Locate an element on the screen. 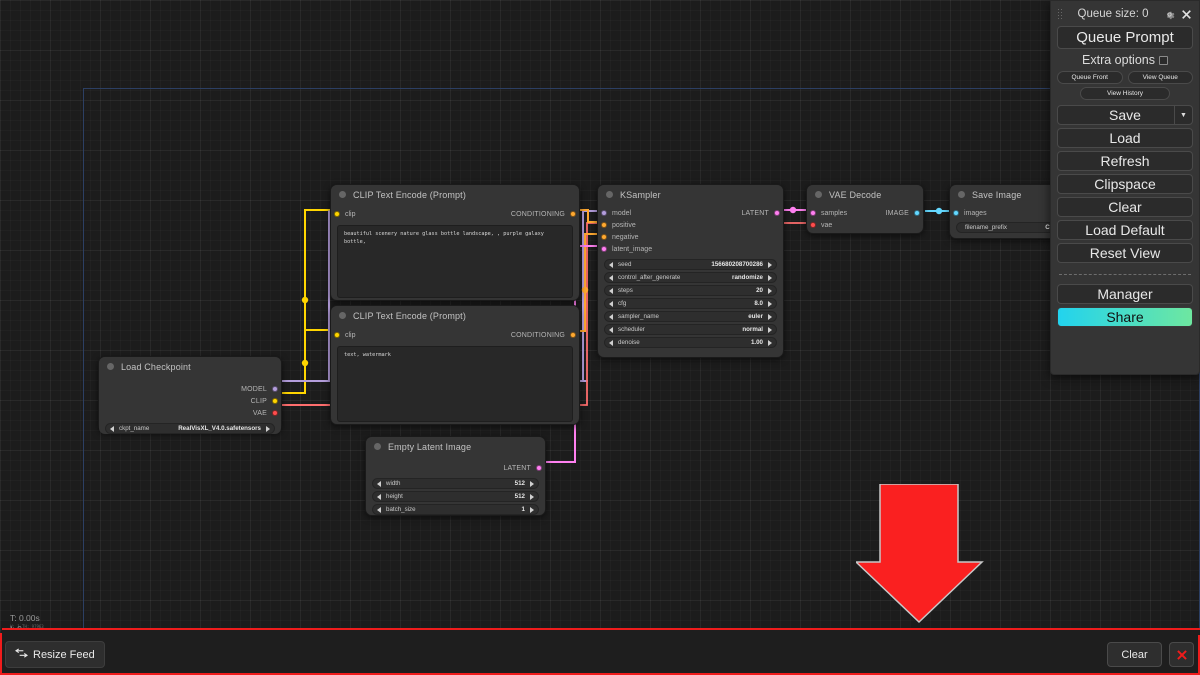  clipspace-button: Clipspace is located at coordinates (1125, 184).